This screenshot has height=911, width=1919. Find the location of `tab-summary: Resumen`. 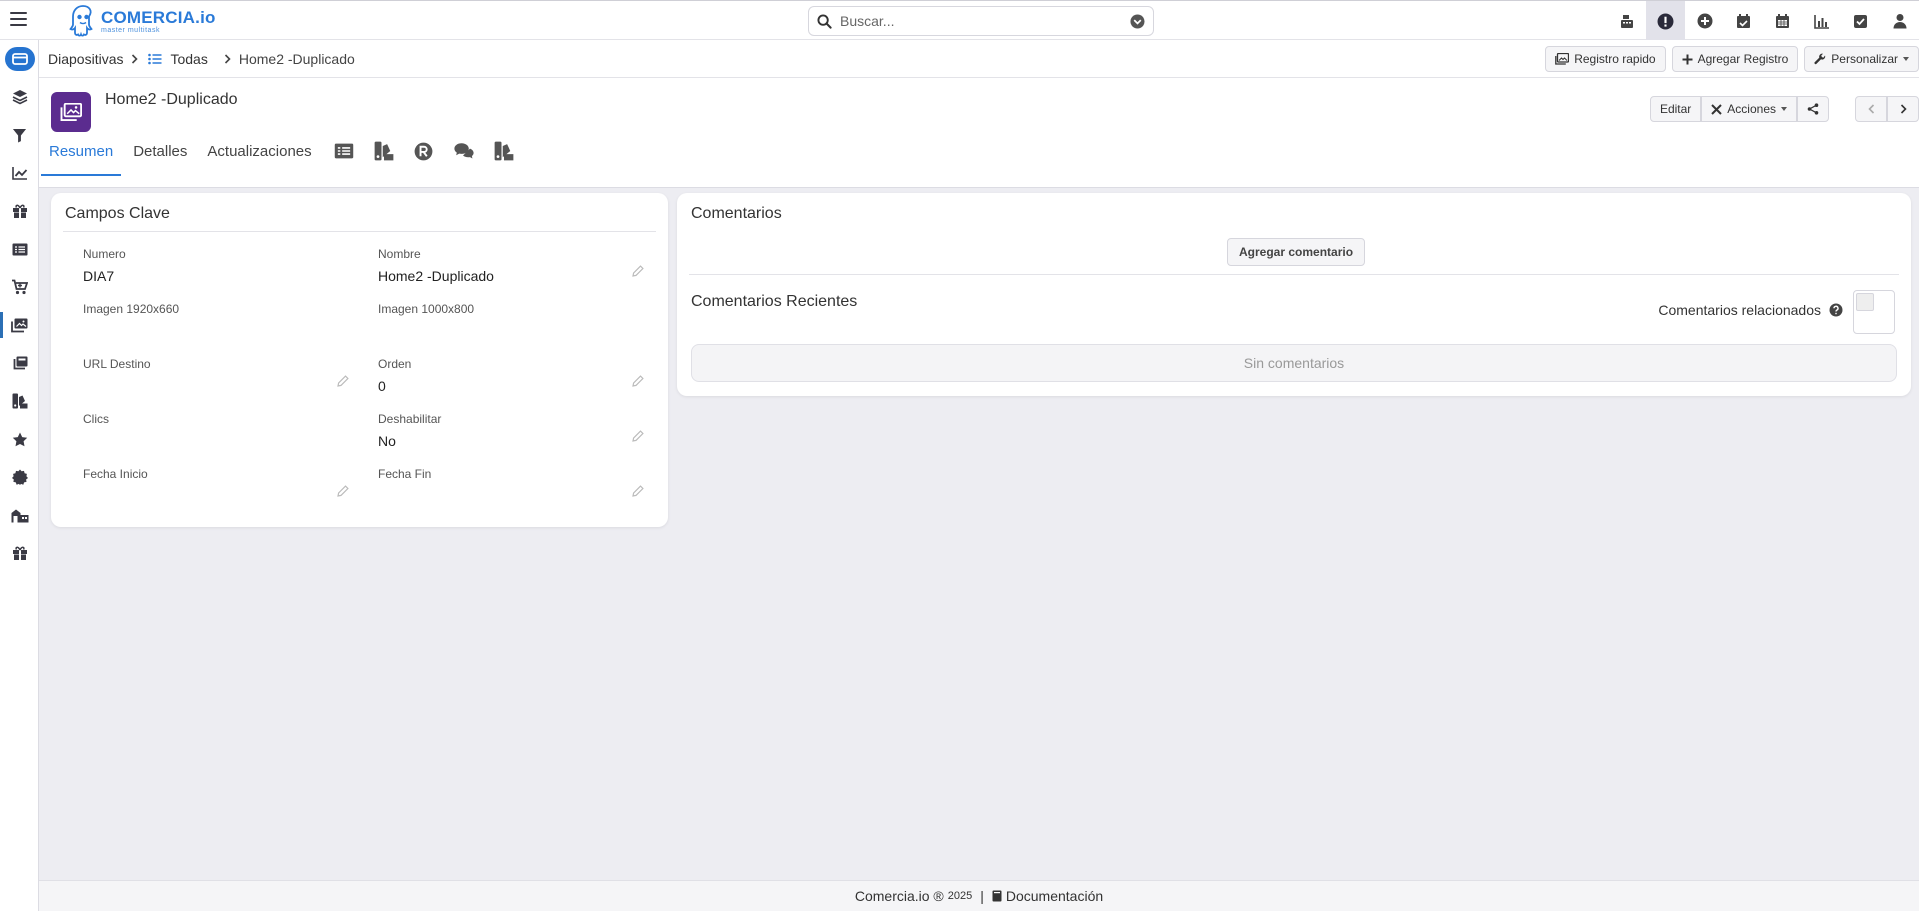

tab-summary: Resumen is located at coordinates (81, 151).